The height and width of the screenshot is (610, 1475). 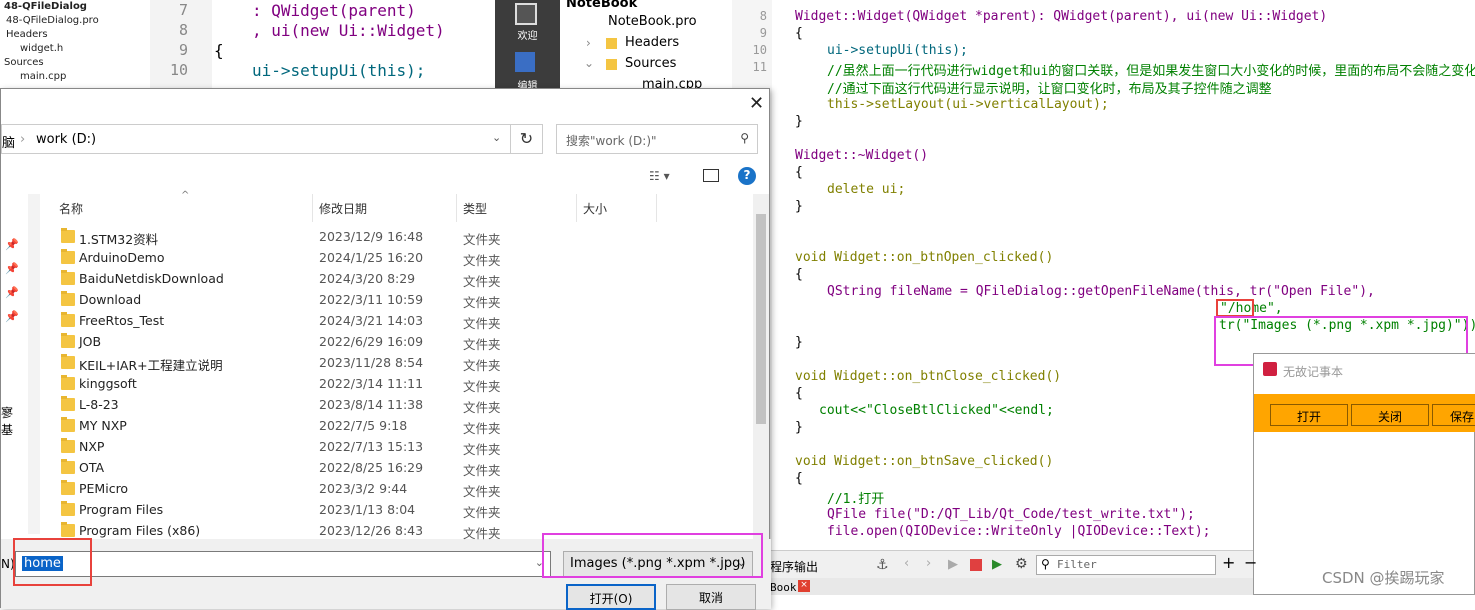 What do you see at coordinates (711, 175) in the screenshot?
I see `preview-pane-icon` at bounding box center [711, 175].